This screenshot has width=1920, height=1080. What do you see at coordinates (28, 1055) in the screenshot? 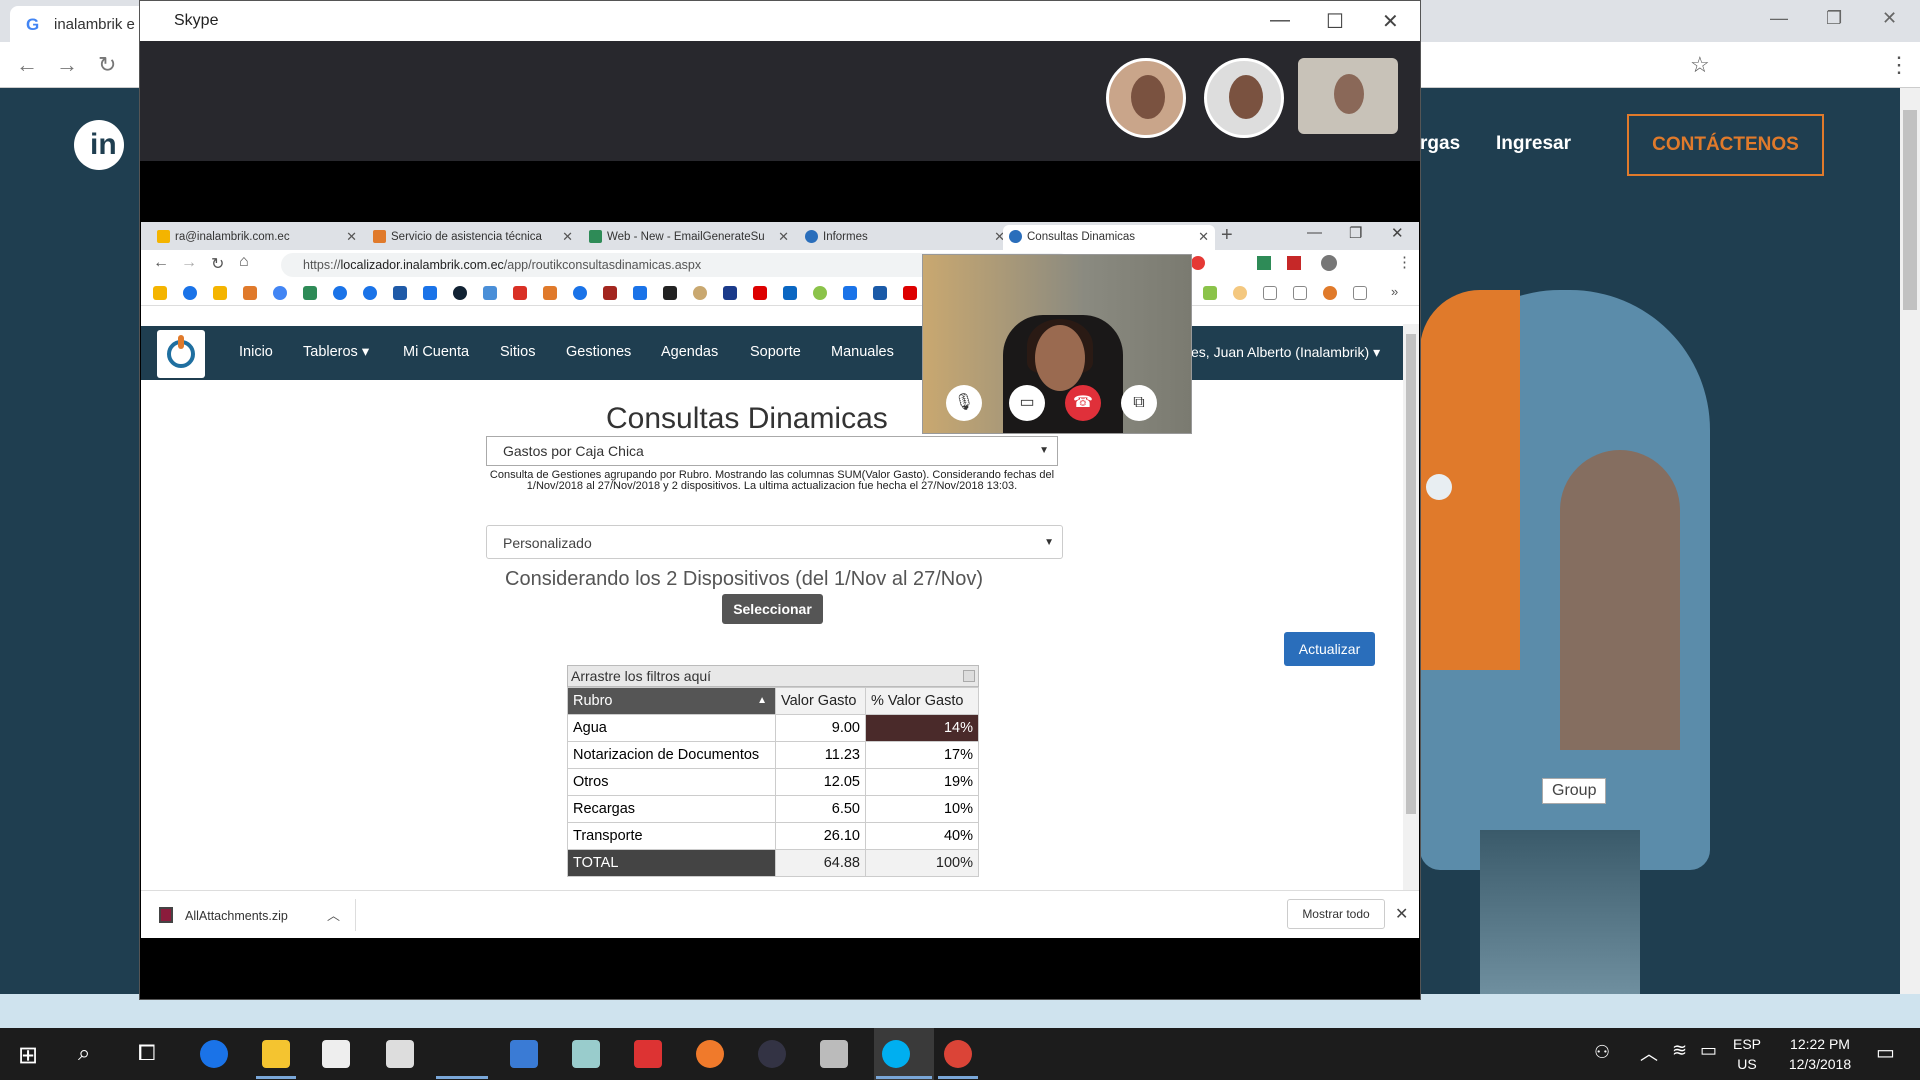
I see `windows-start-icon: ⊞` at bounding box center [28, 1055].